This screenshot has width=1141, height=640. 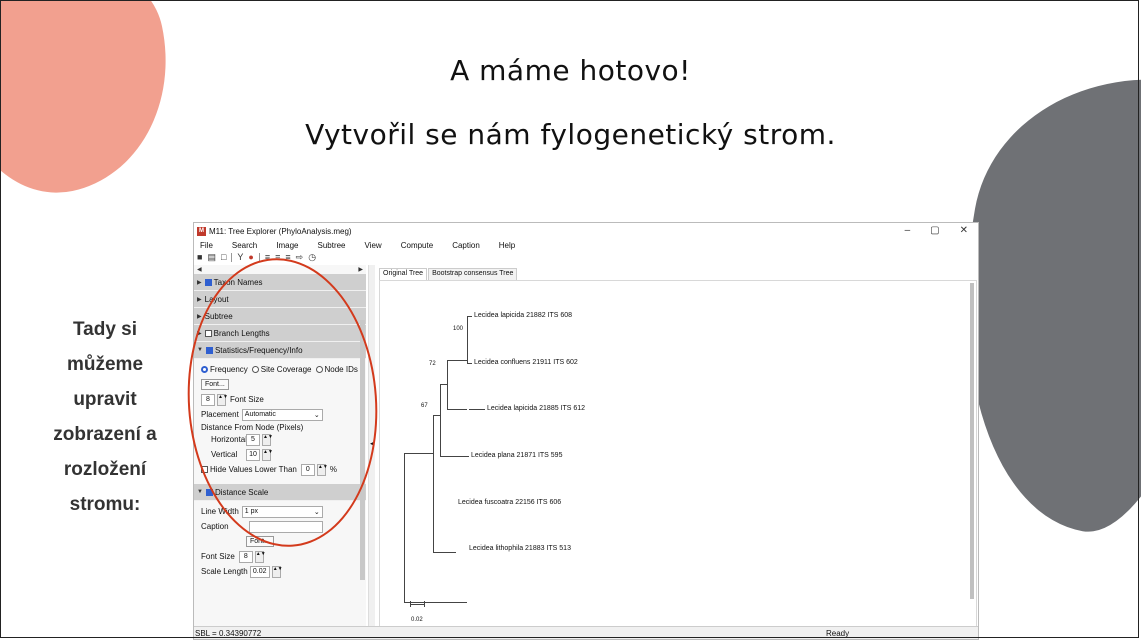 What do you see at coordinates (105, 504) in the screenshot?
I see `side-note-line: stromu:` at bounding box center [105, 504].